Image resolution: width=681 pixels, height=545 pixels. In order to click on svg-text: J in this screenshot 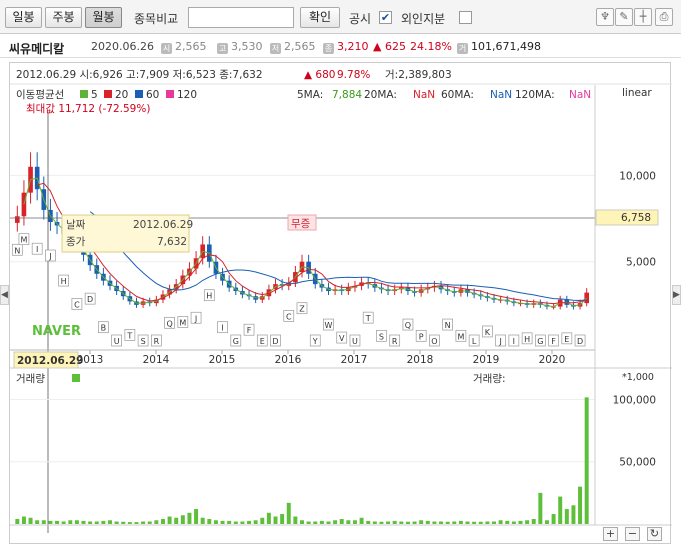, I will do `click(195, 318)`.